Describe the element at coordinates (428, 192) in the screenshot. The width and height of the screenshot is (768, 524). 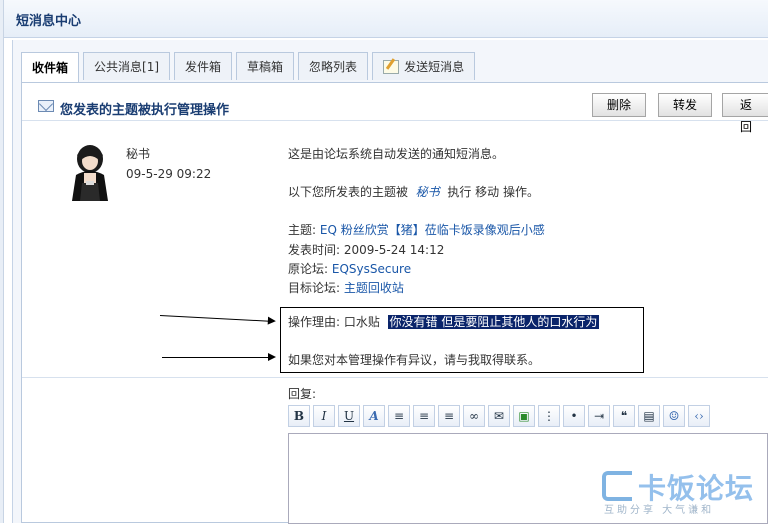
I see `moderator-link: 秘书` at that location.